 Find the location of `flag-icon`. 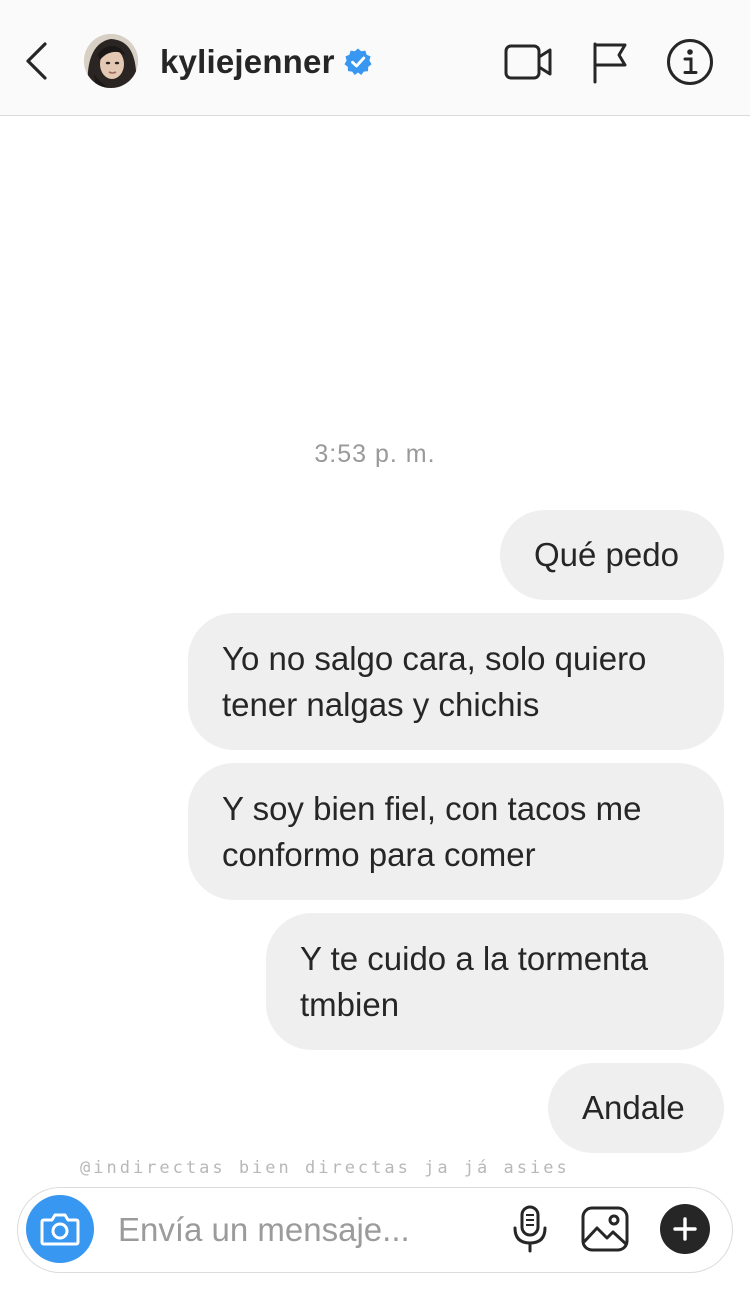

flag-icon is located at coordinates (610, 63).